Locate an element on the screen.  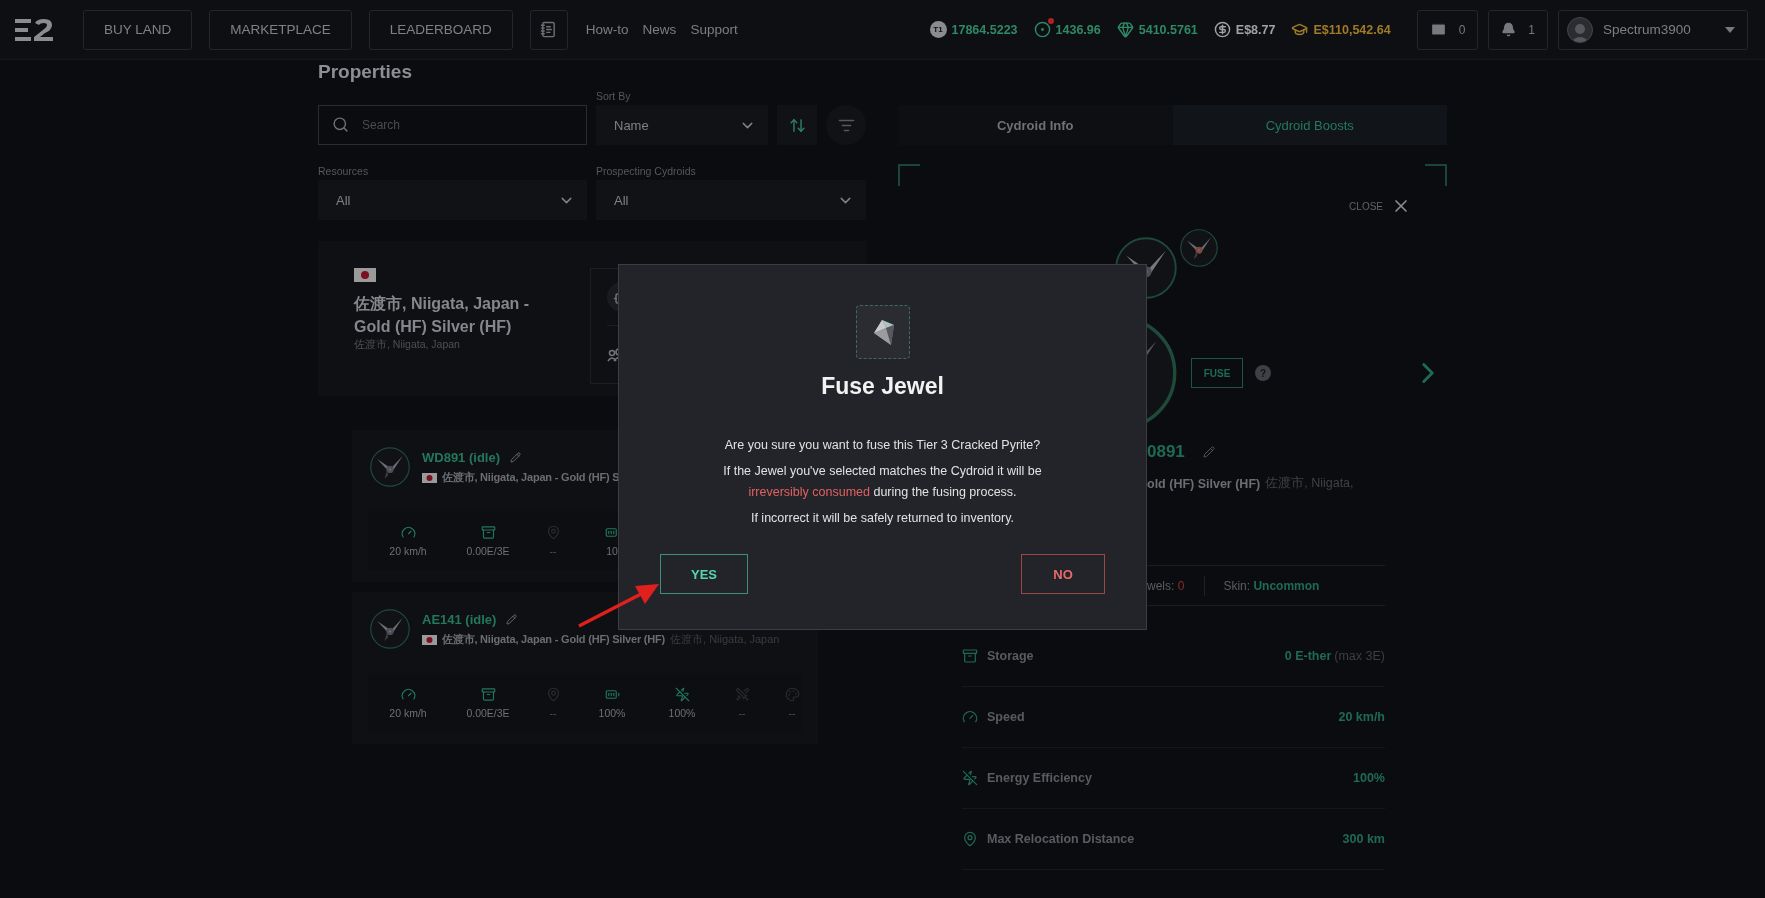
mail-icon is located at coordinates (1438, 29).